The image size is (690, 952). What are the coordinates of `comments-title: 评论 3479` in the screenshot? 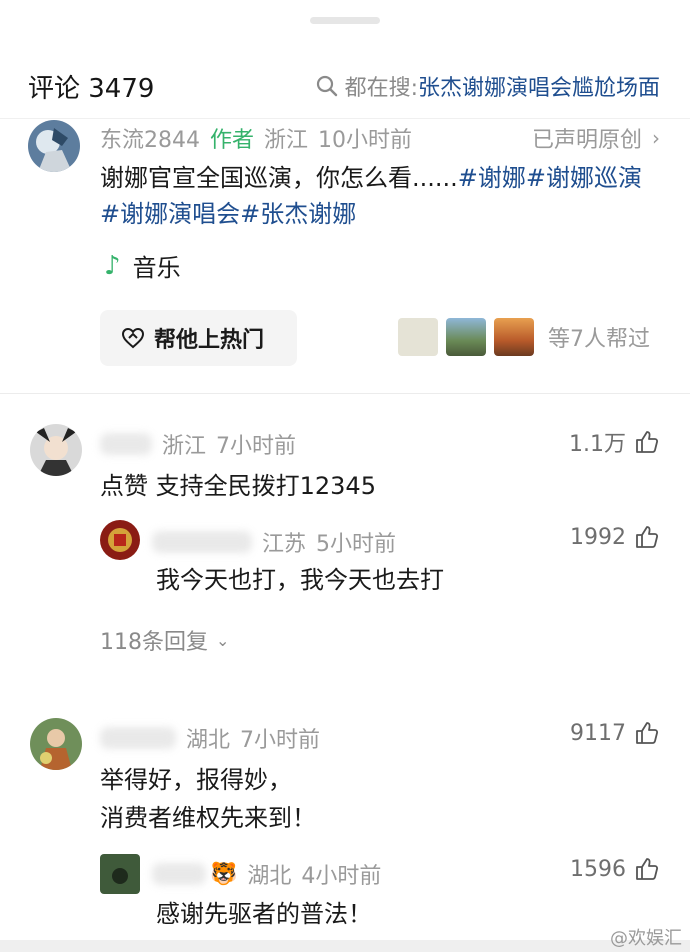 It's located at (91, 89).